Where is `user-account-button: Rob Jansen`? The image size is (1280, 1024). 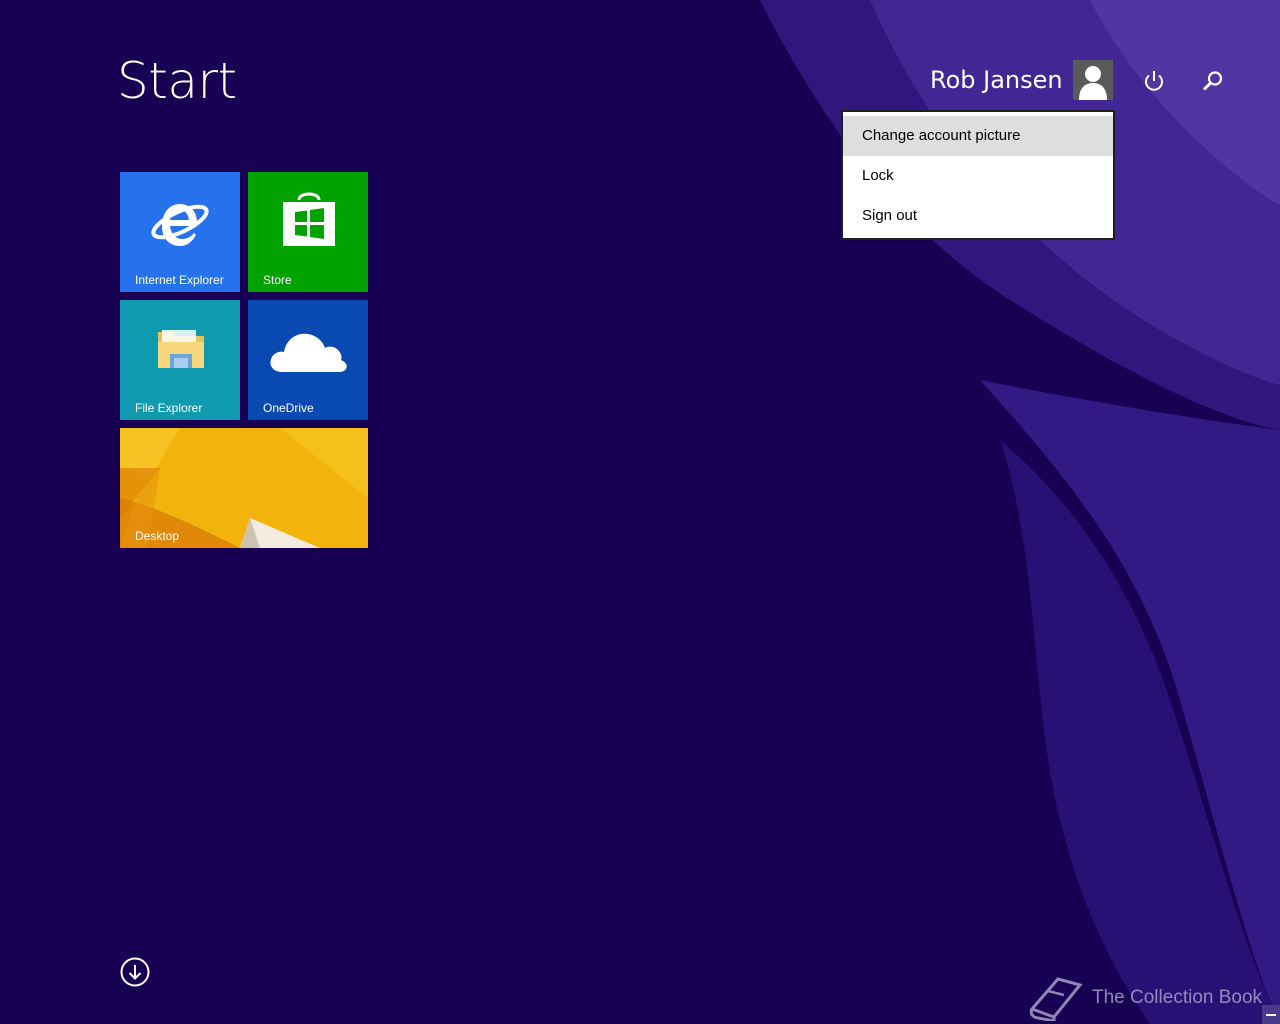 user-account-button: Rob Jansen is located at coordinates (1021, 80).